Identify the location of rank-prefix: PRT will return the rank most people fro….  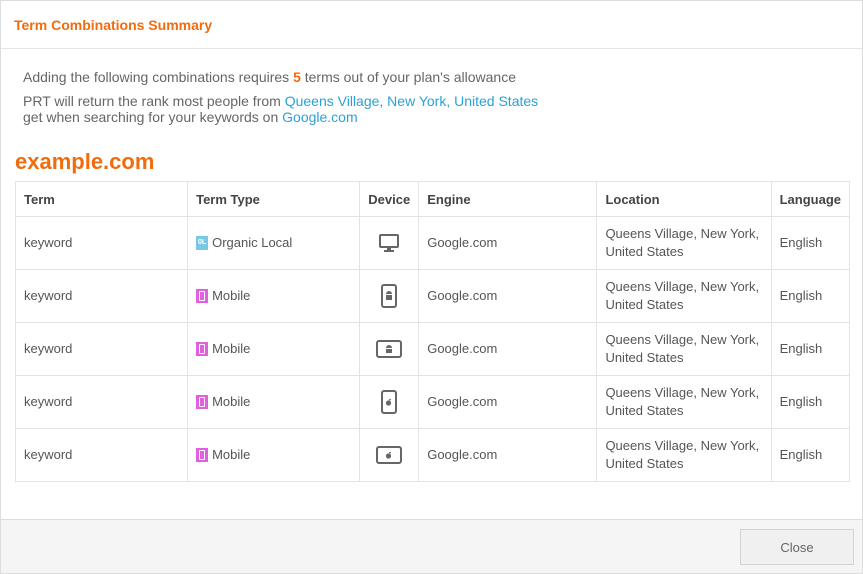
(152, 101).